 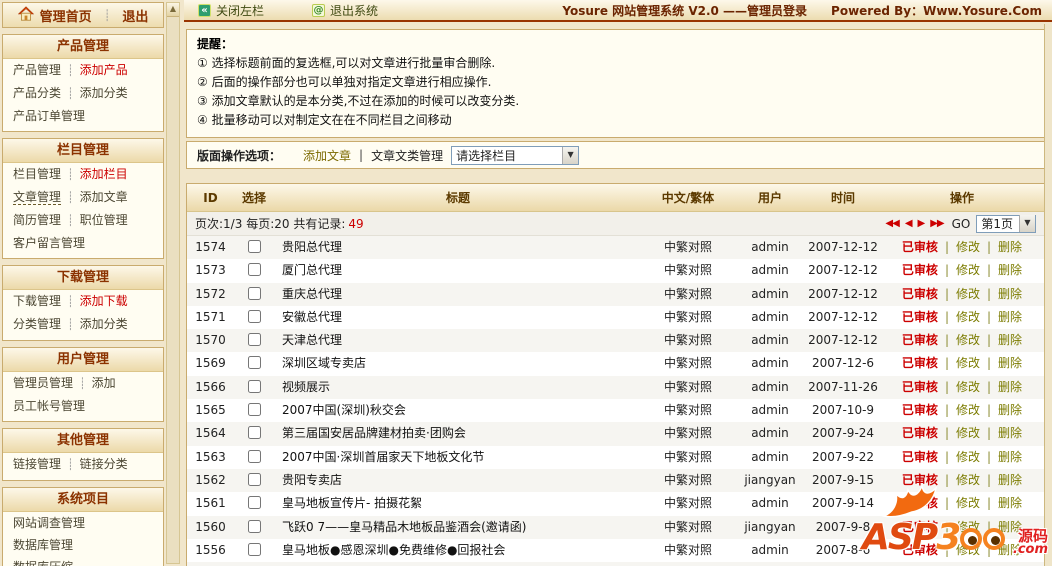 What do you see at coordinates (66, 15) in the screenshot?
I see `home-link: 管理首页` at bounding box center [66, 15].